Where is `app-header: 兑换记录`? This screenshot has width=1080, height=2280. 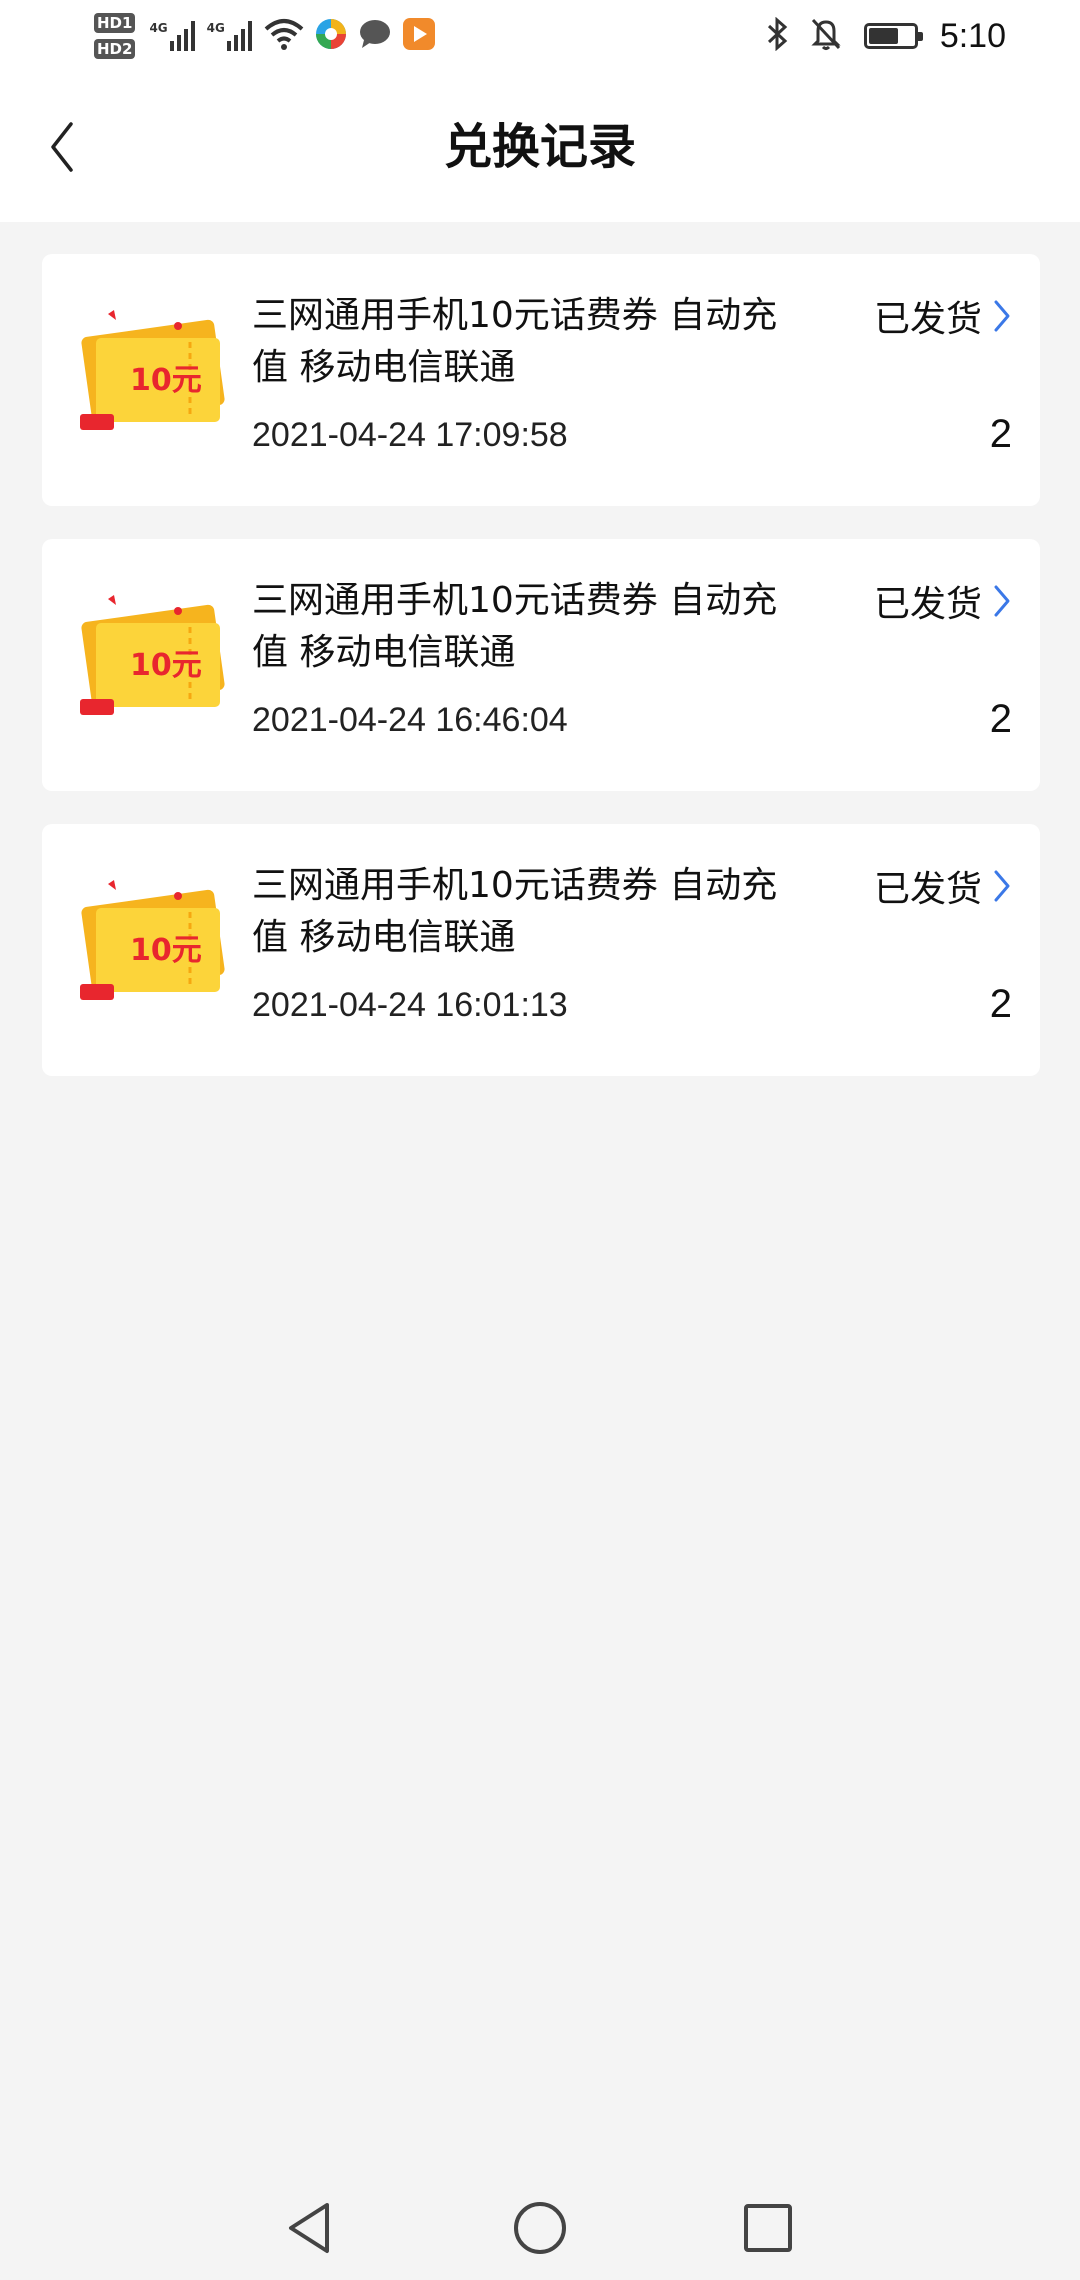
app-header: 兑换记录 is located at coordinates (540, 147).